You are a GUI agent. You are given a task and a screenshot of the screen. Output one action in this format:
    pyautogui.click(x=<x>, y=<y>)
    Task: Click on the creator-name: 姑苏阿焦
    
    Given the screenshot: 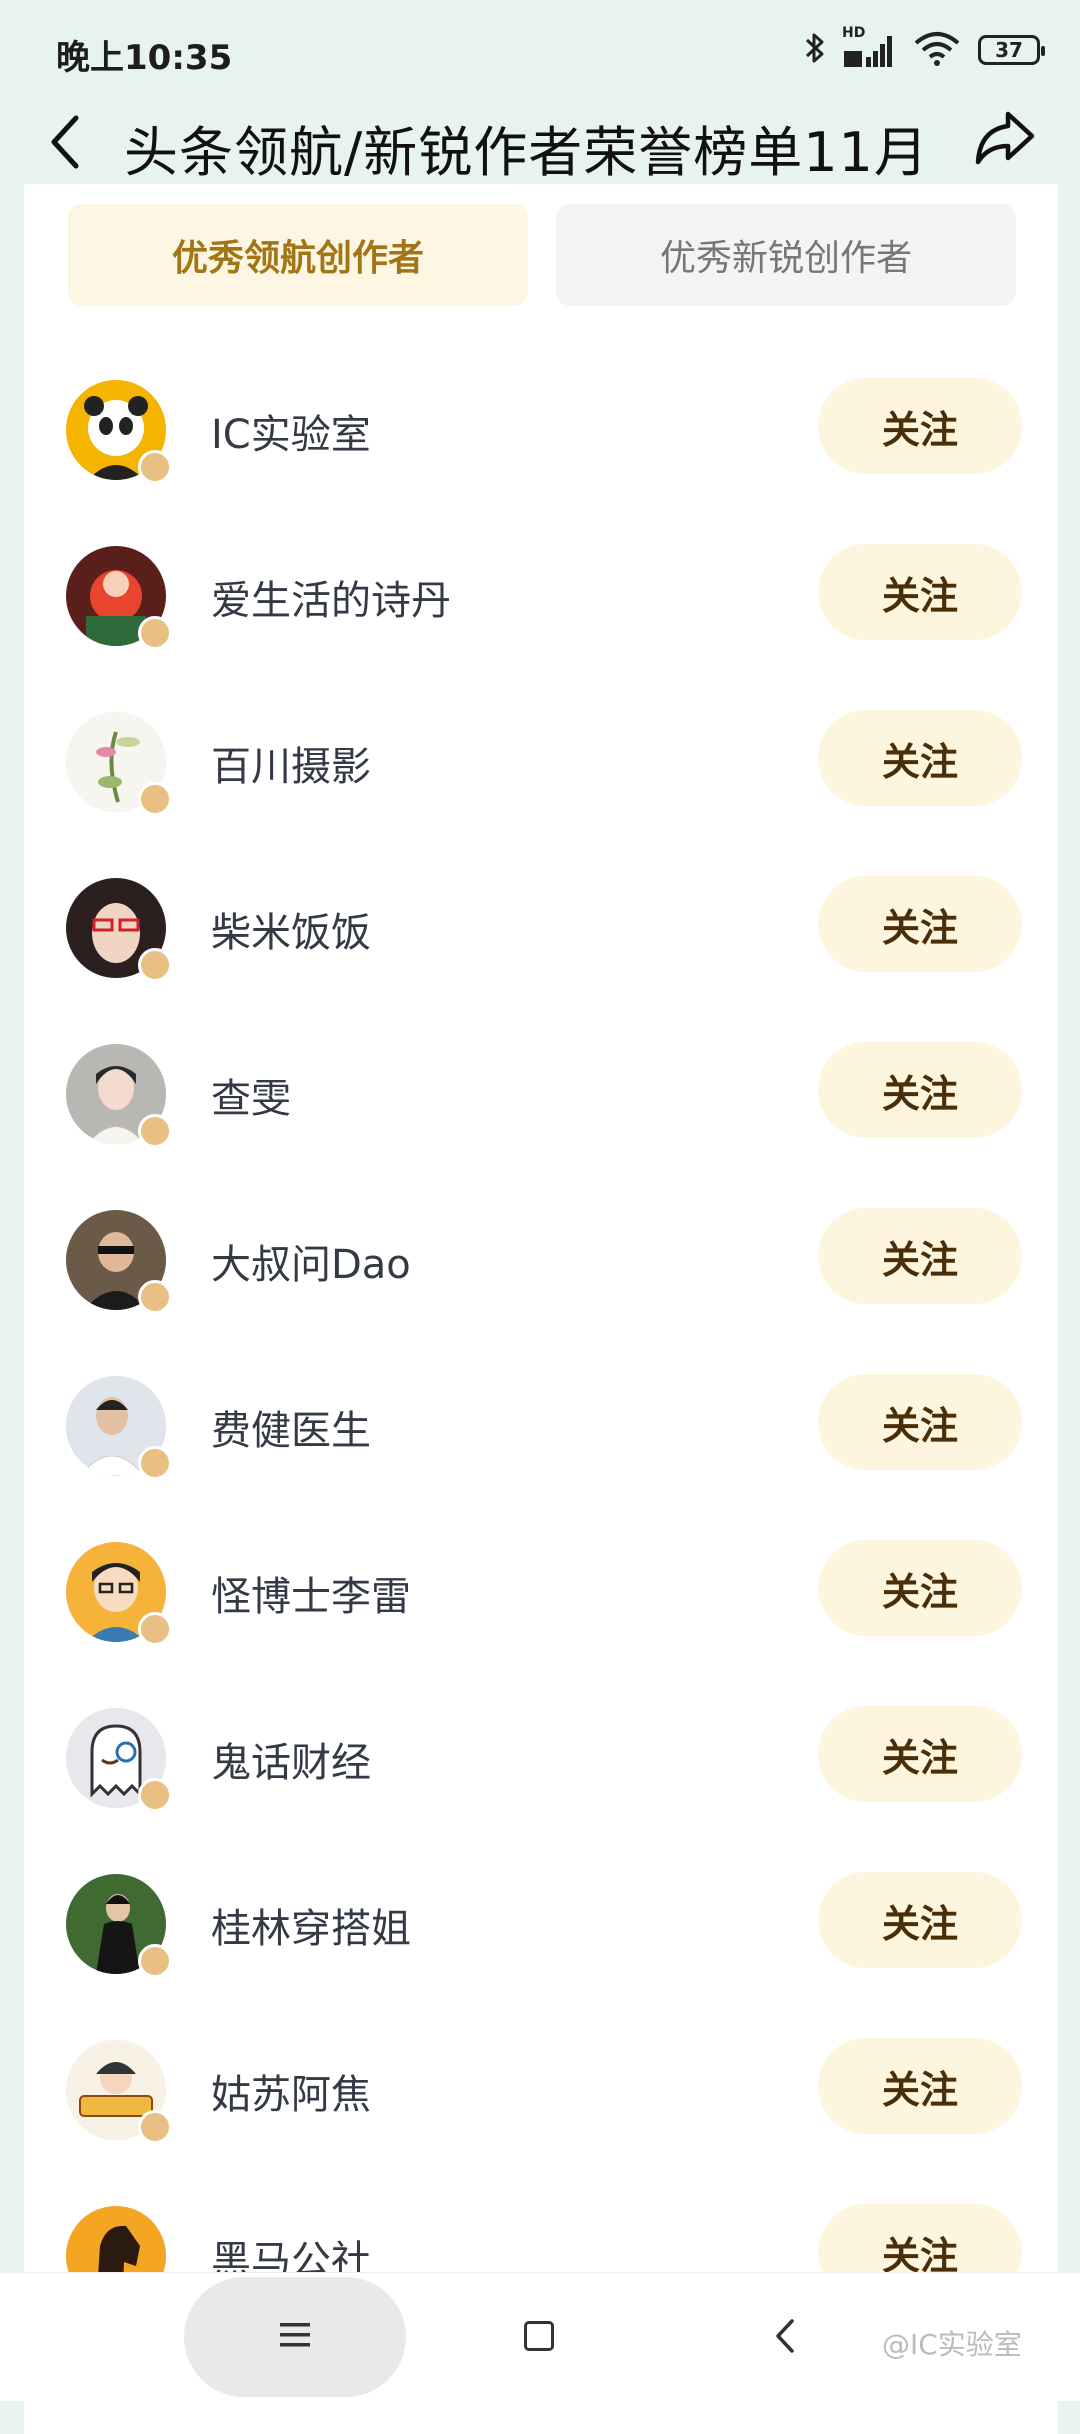 What is the action you would take?
    pyautogui.click(x=291, y=2095)
    